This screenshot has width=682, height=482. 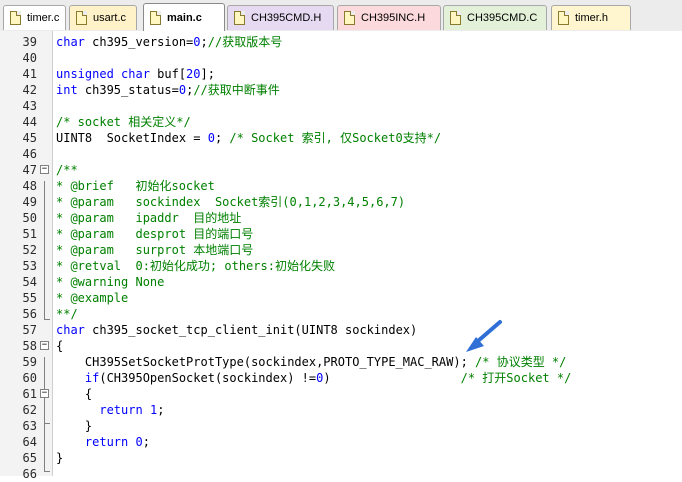 I want to click on tab-label: CH395CMD.C, so click(x=502, y=18).